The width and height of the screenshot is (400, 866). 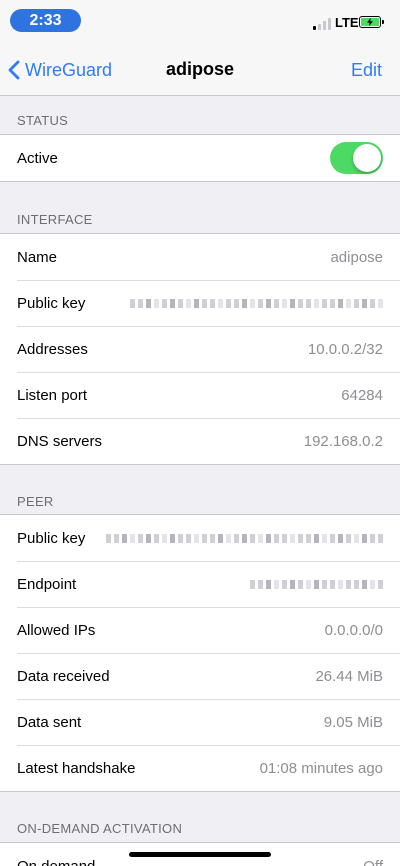 What do you see at coordinates (47, 584) in the screenshot?
I see `row-label: Endpoint` at bounding box center [47, 584].